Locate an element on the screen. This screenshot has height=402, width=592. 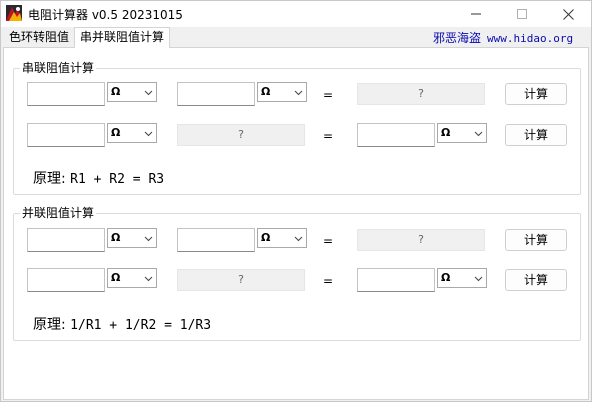
series-row2-calc-button: 计算 is located at coordinates (536, 135).